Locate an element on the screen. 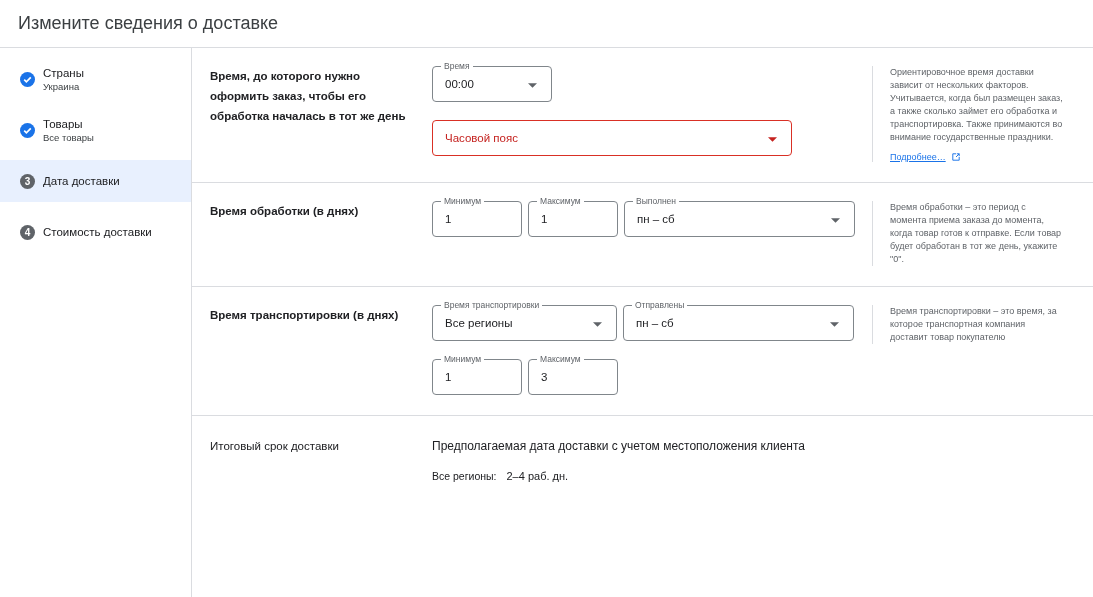  region-label: Все регионы: is located at coordinates (464, 476).